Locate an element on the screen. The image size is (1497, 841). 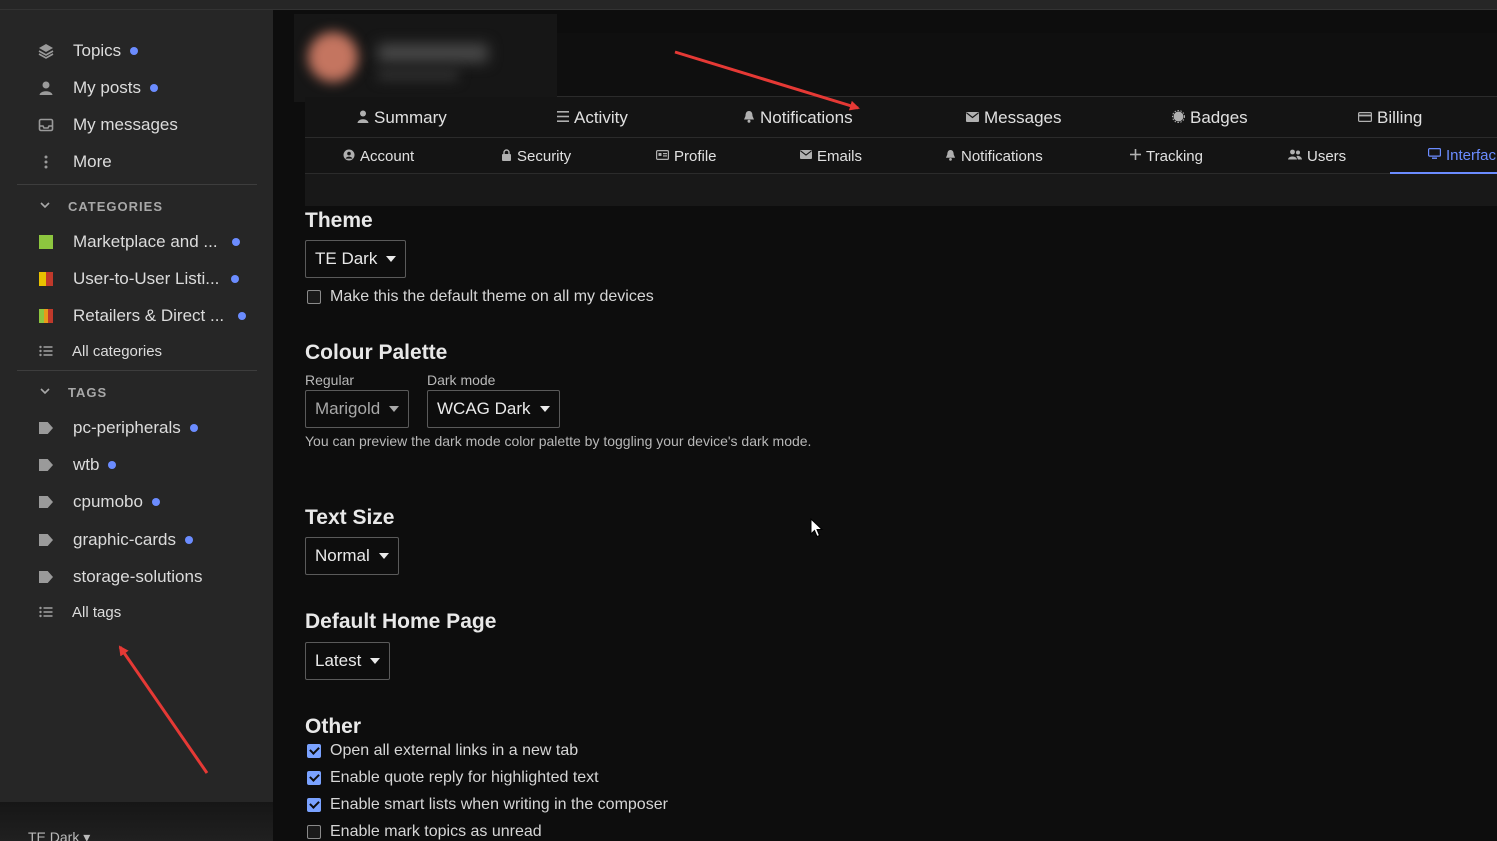
subtab-tracking: Tracking is located at coordinates (1166, 156).